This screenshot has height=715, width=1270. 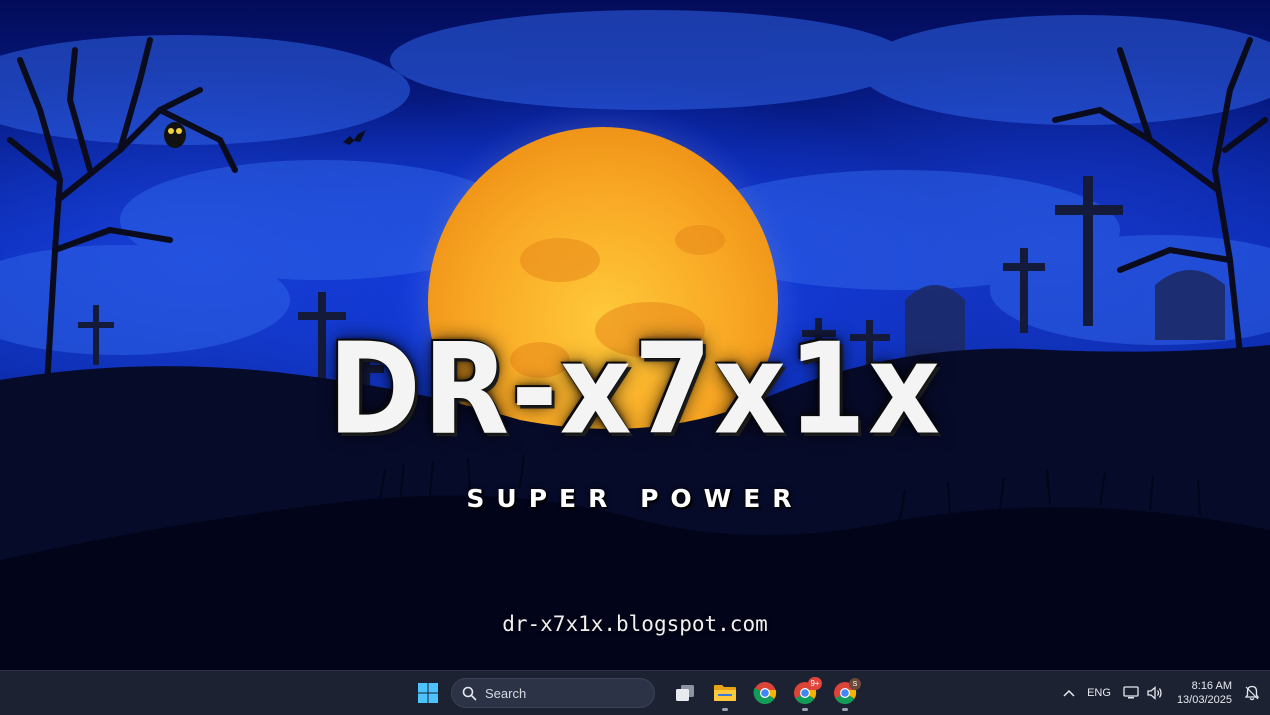 I want to click on profile-avatar: S, so click(x=855, y=684).